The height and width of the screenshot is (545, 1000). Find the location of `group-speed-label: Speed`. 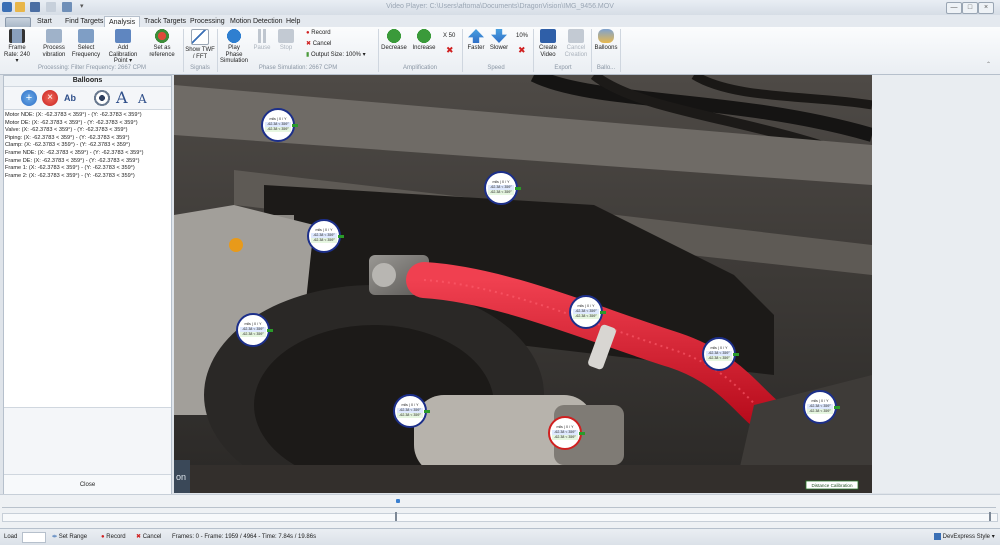

group-speed-label: Speed is located at coordinates (496, 68).